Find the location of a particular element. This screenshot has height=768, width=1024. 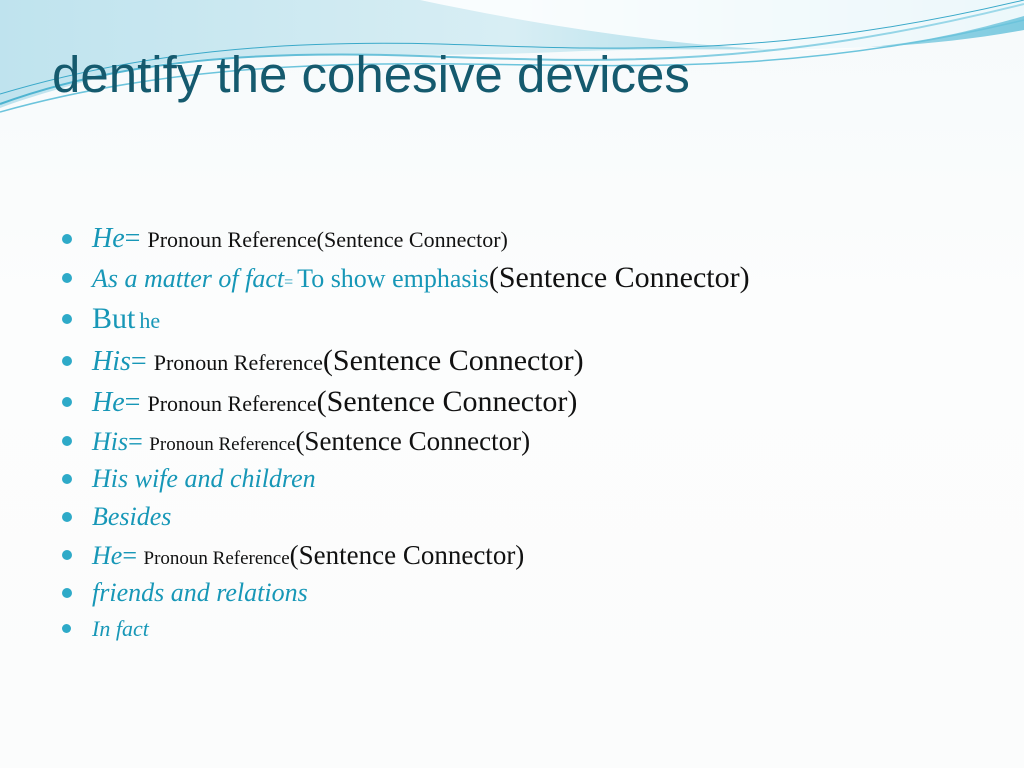

device-term: As a matter of fact is located at coordinates (188, 278).